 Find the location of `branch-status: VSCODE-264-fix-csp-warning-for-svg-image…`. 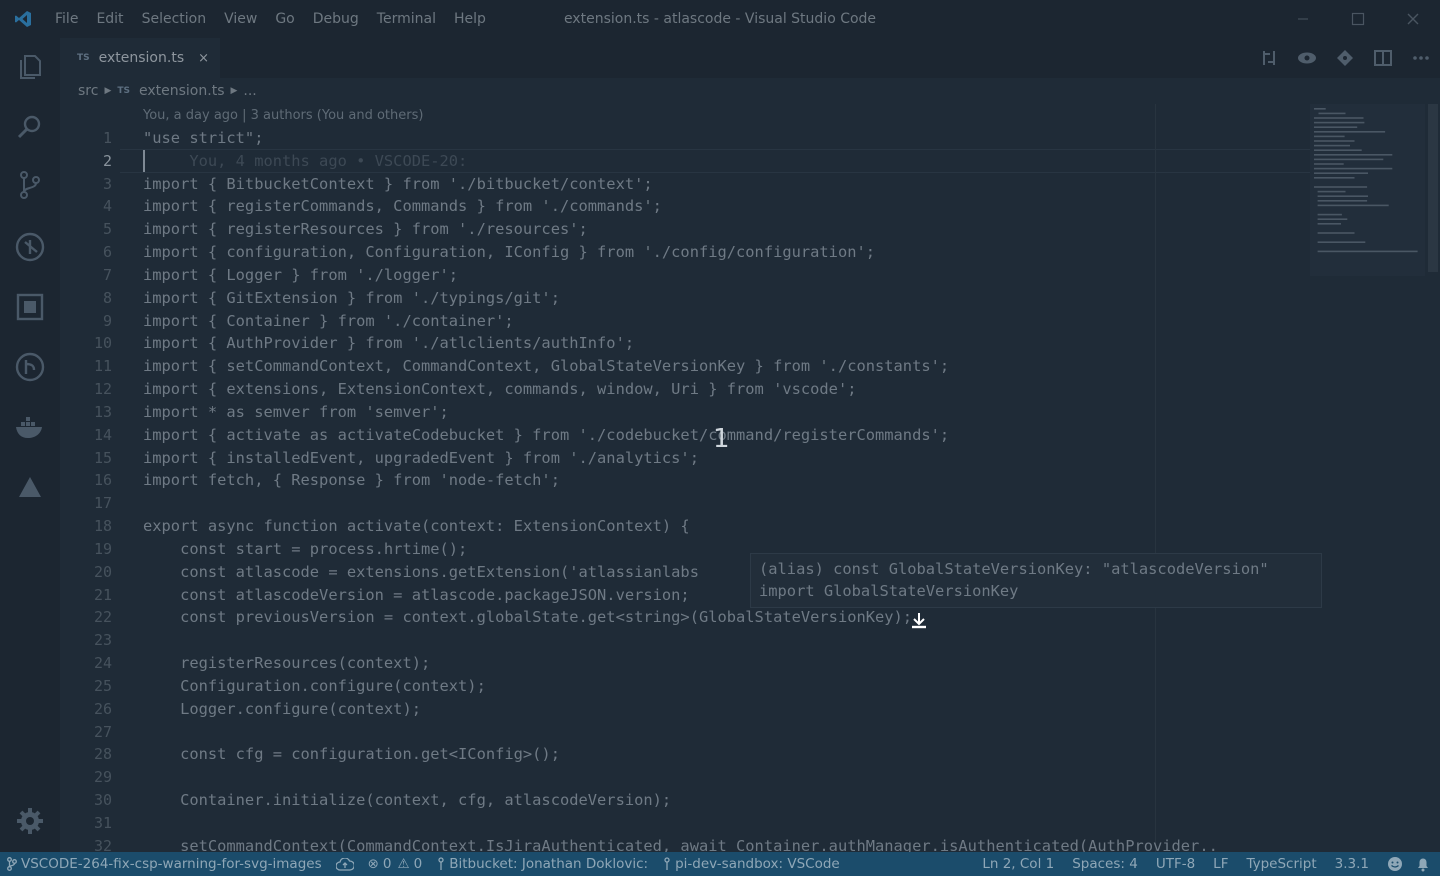

branch-status: VSCODE-264-fix-csp-warning-for-svg-image… is located at coordinates (164, 864).